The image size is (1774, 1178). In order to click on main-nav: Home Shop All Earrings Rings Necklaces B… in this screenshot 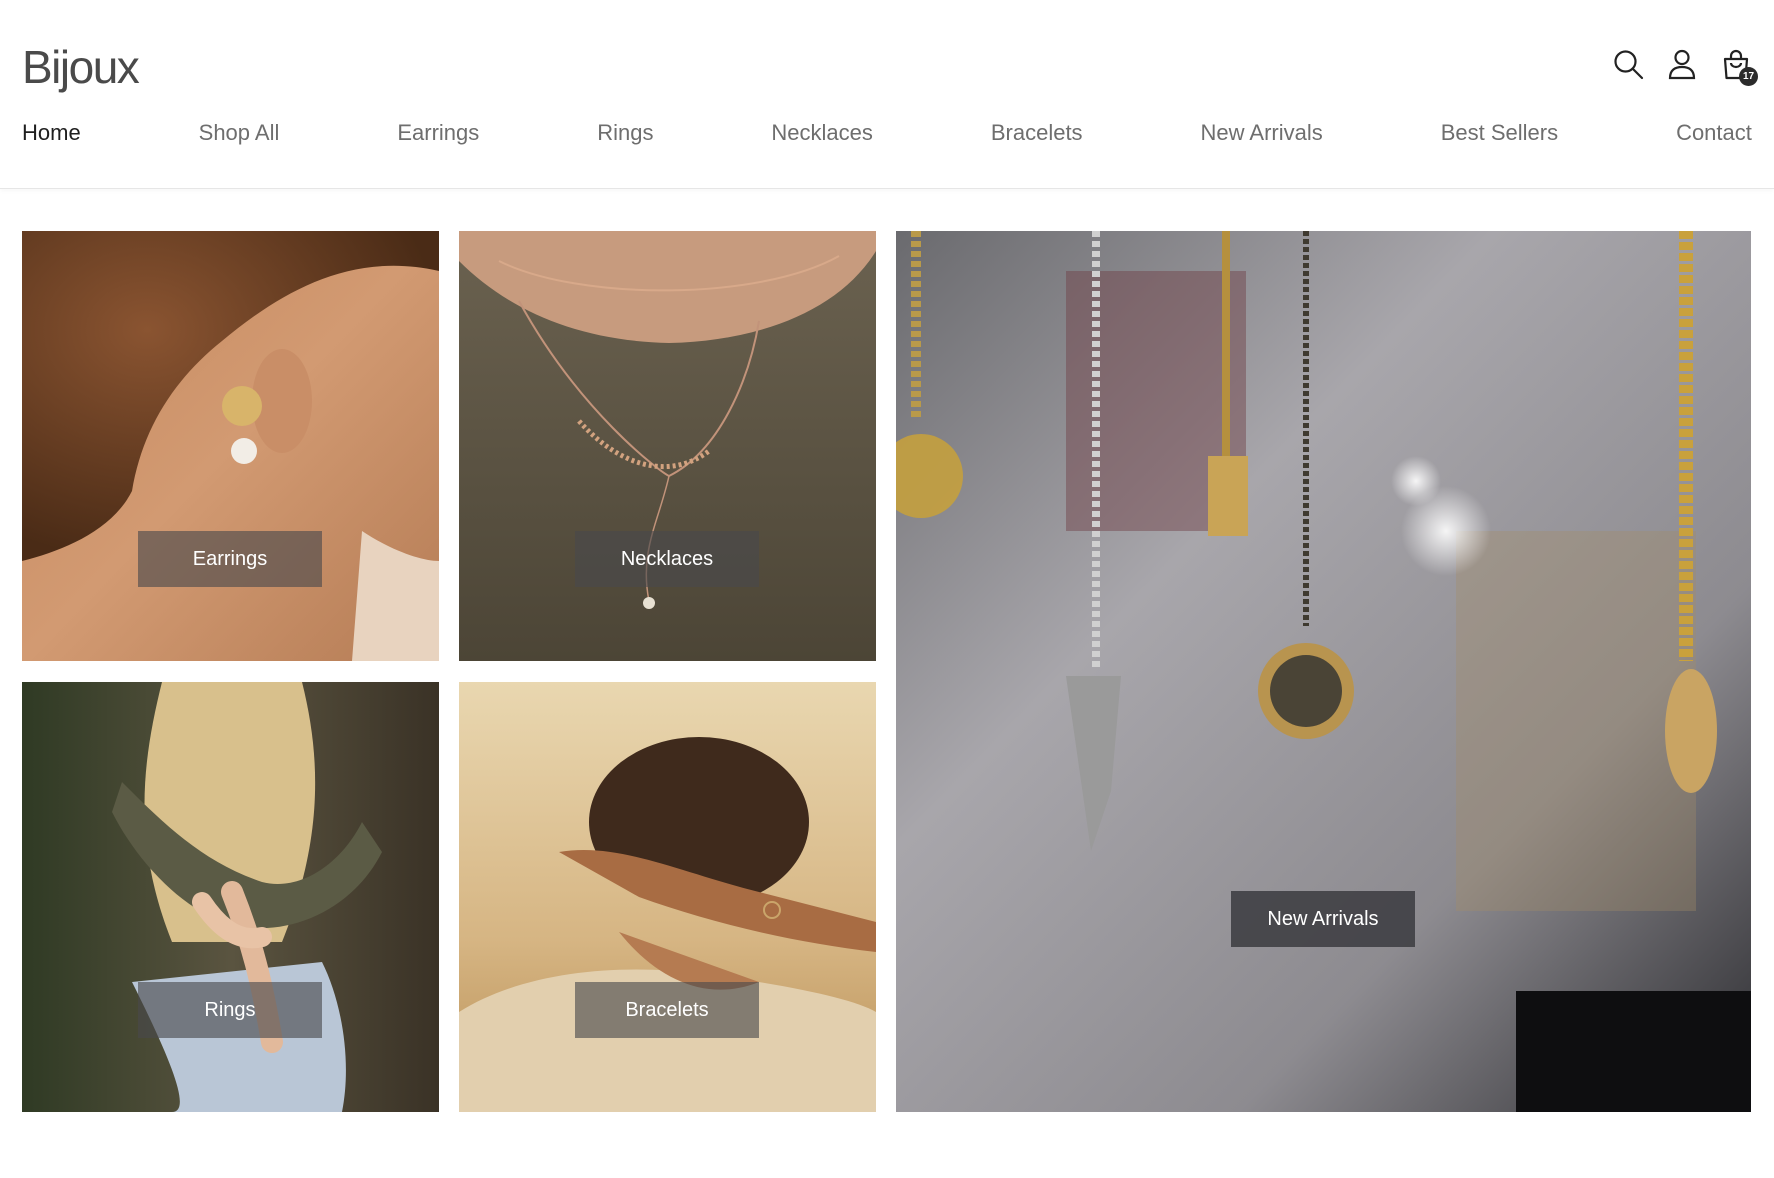, I will do `click(887, 133)`.